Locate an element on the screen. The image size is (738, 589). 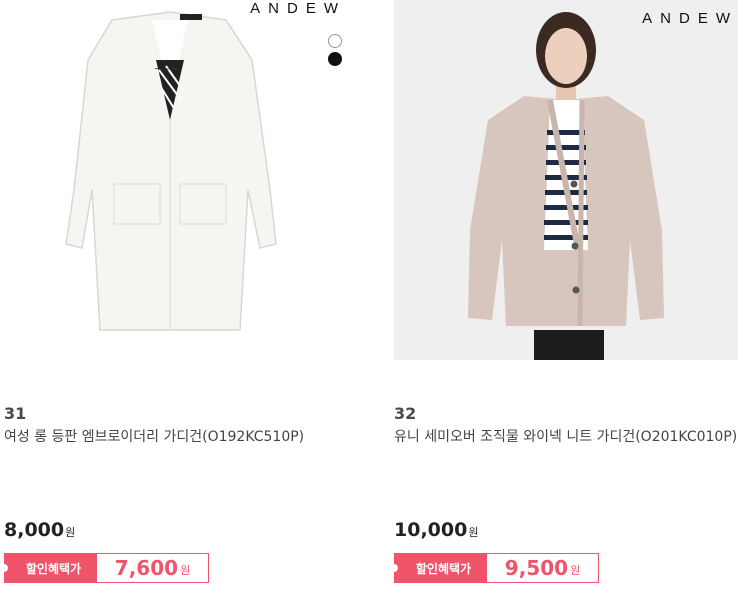
discount-price: 7,600 원 is located at coordinates (153, 568).